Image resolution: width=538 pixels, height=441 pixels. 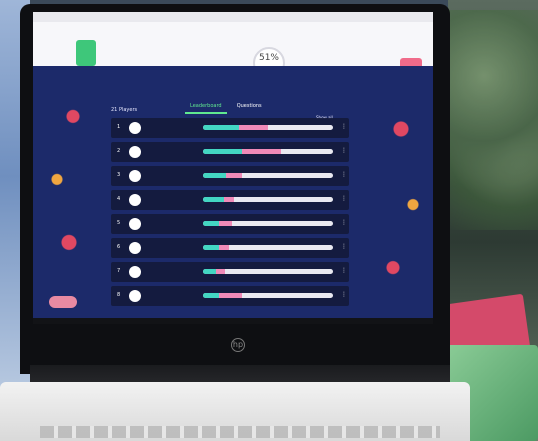 I want to click on leaderboard-row: 7 ⋮, so click(x=230, y=272).